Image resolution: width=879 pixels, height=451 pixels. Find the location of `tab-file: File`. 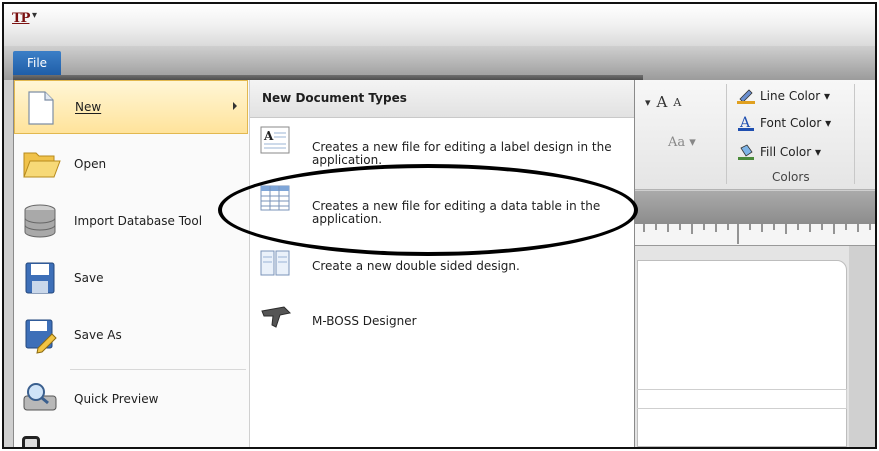

tab-file: File is located at coordinates (37, 63).